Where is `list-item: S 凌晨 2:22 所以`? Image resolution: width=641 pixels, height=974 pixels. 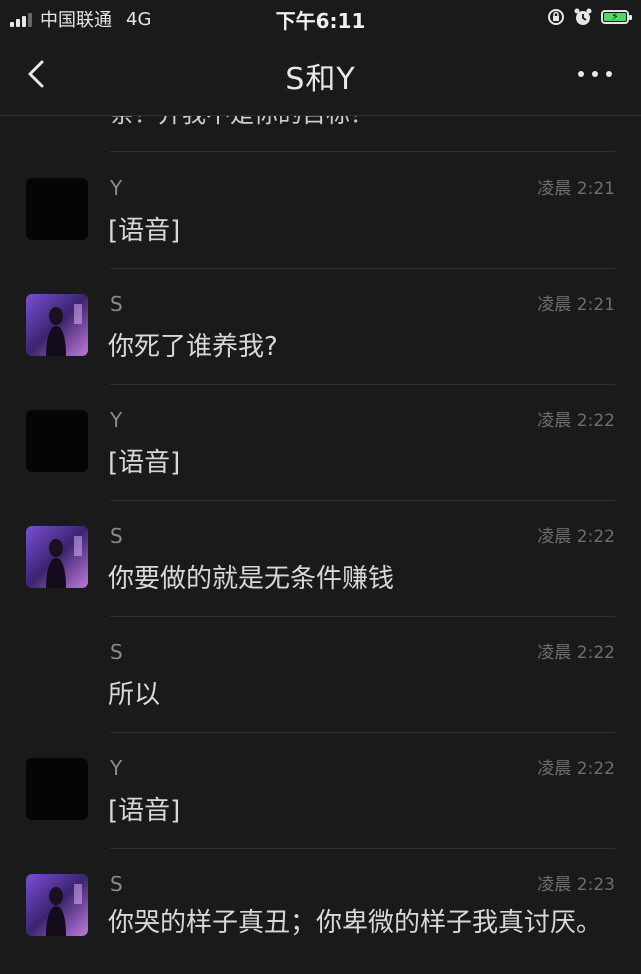
list-item: S 凌晨 2:22 所以 is located at coordinates (320, 674).